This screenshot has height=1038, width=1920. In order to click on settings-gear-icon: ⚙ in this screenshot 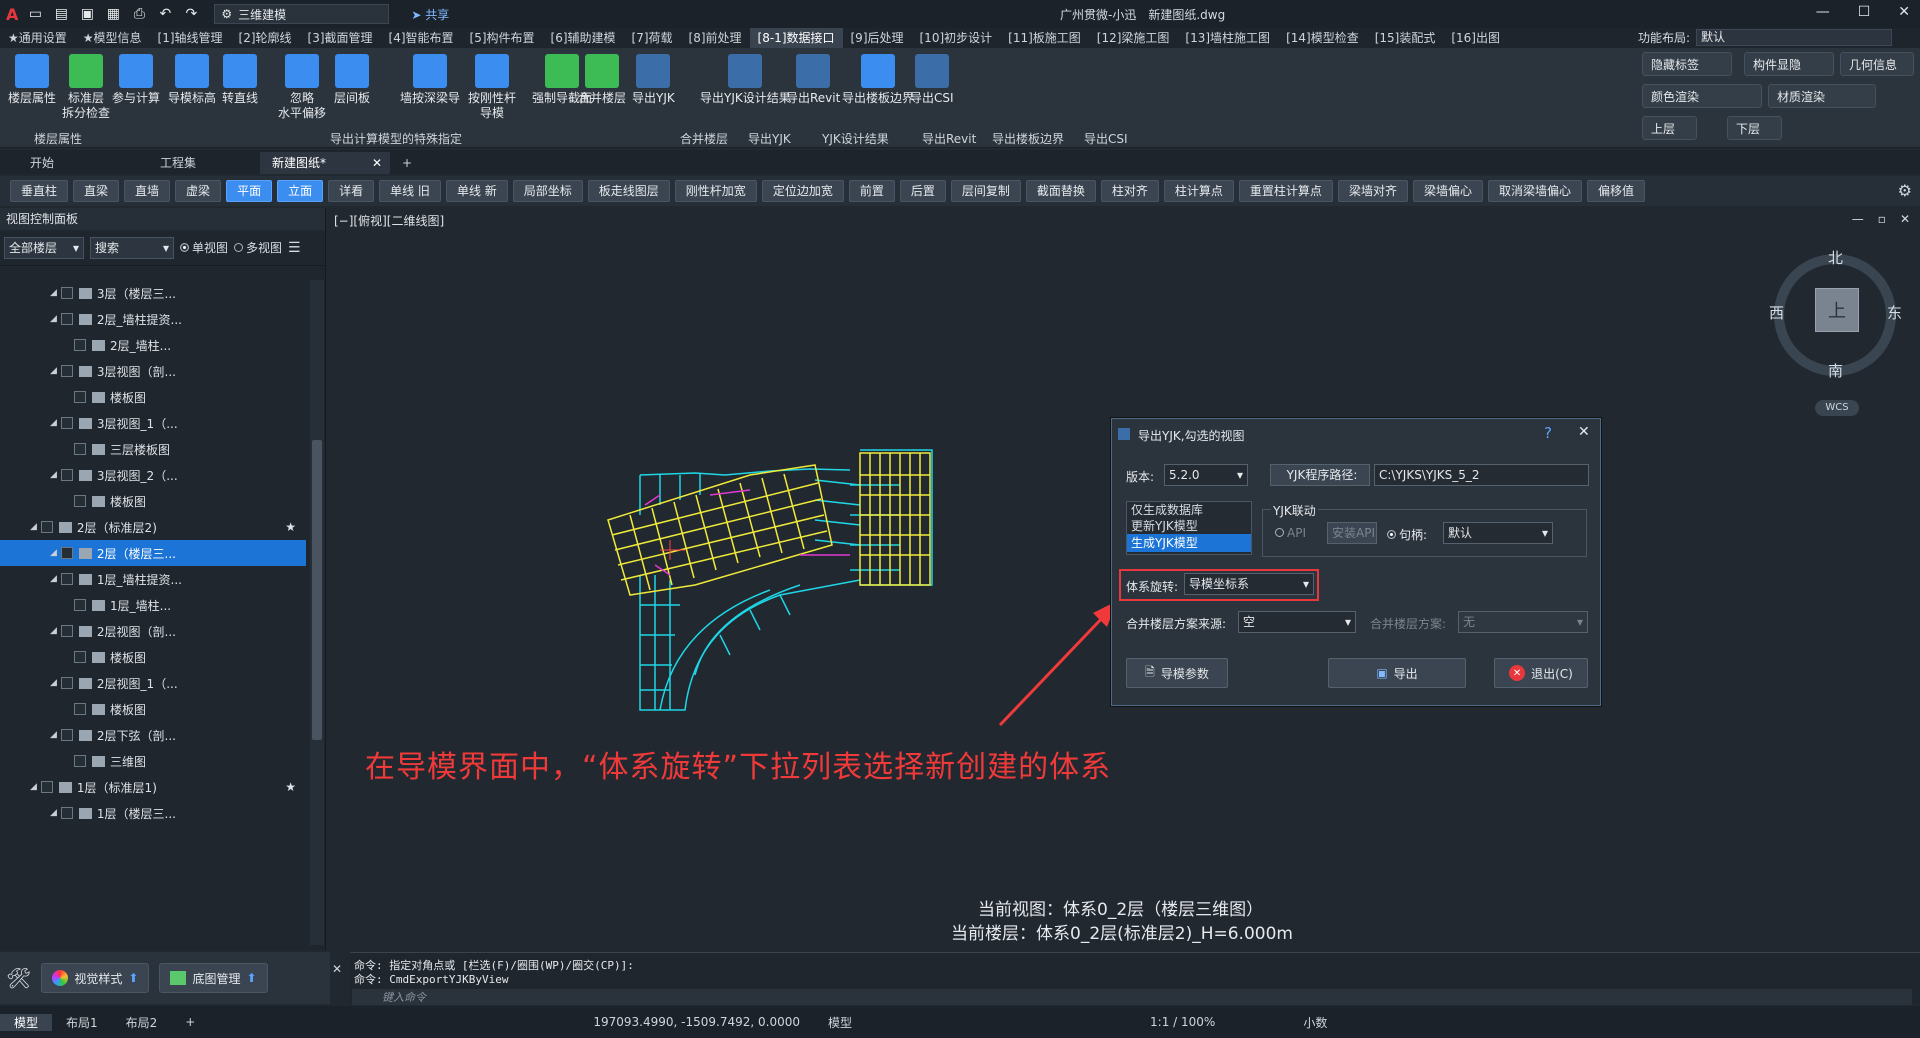, I will do `click(1905, 190)`.